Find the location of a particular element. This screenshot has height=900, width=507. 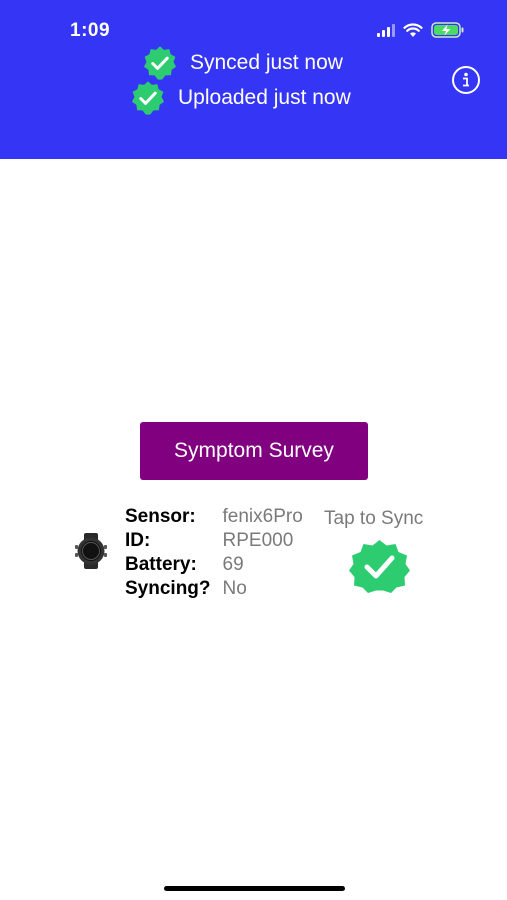

watch-icon is located at coordinates (91, 551).